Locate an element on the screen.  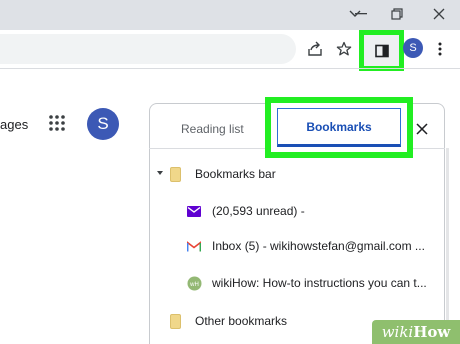
tab-bookmarks-highlight: Bookmarks is located at coordinates (339, 127).